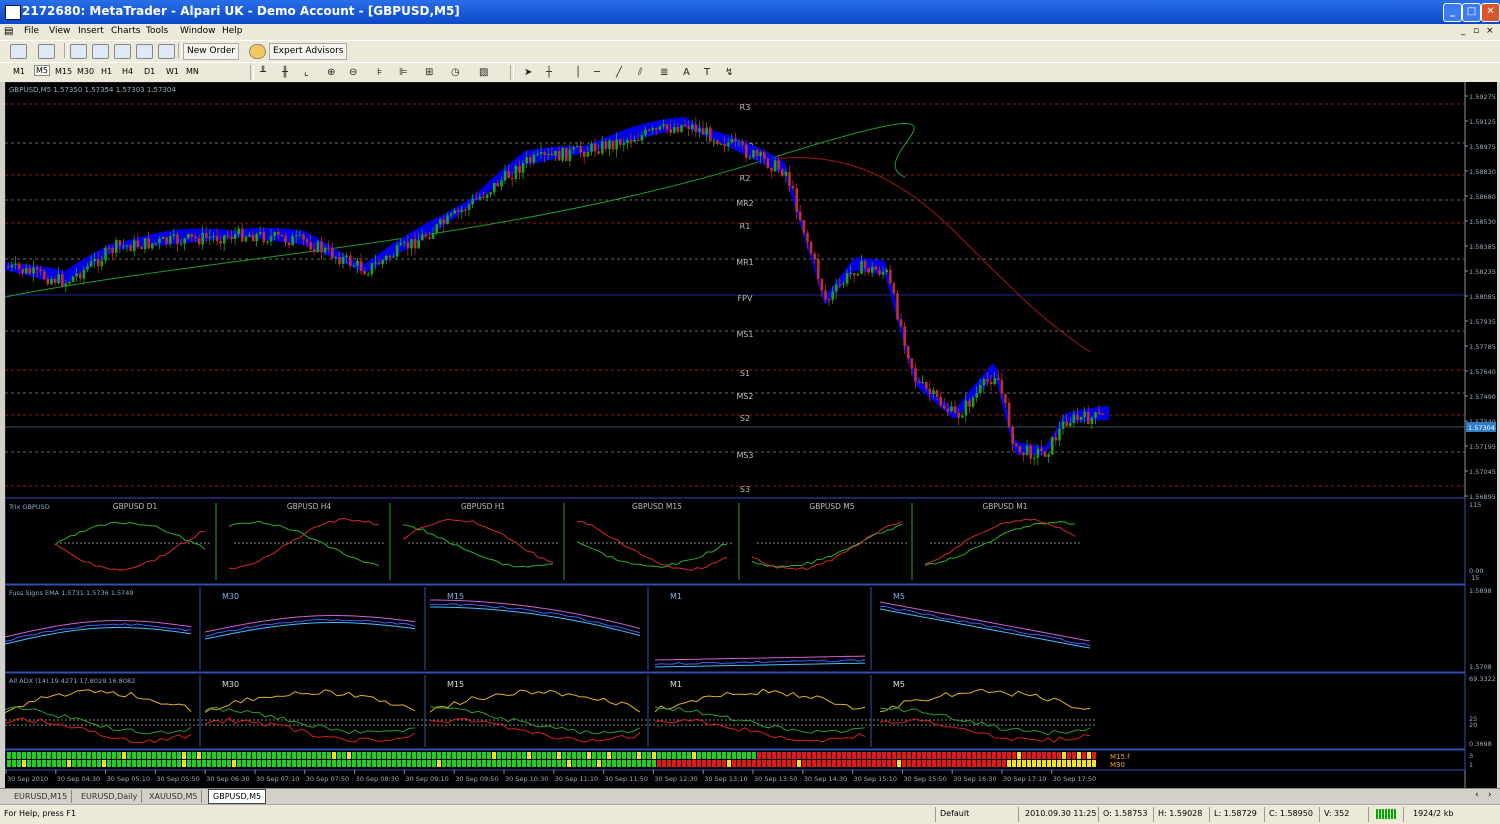 Image resolution: width=1500 pixels, height=824 pixels. Describe the element at coordinates (664, 72) in the screenshot. I see `fibonacci-icon: ≣` at that location.